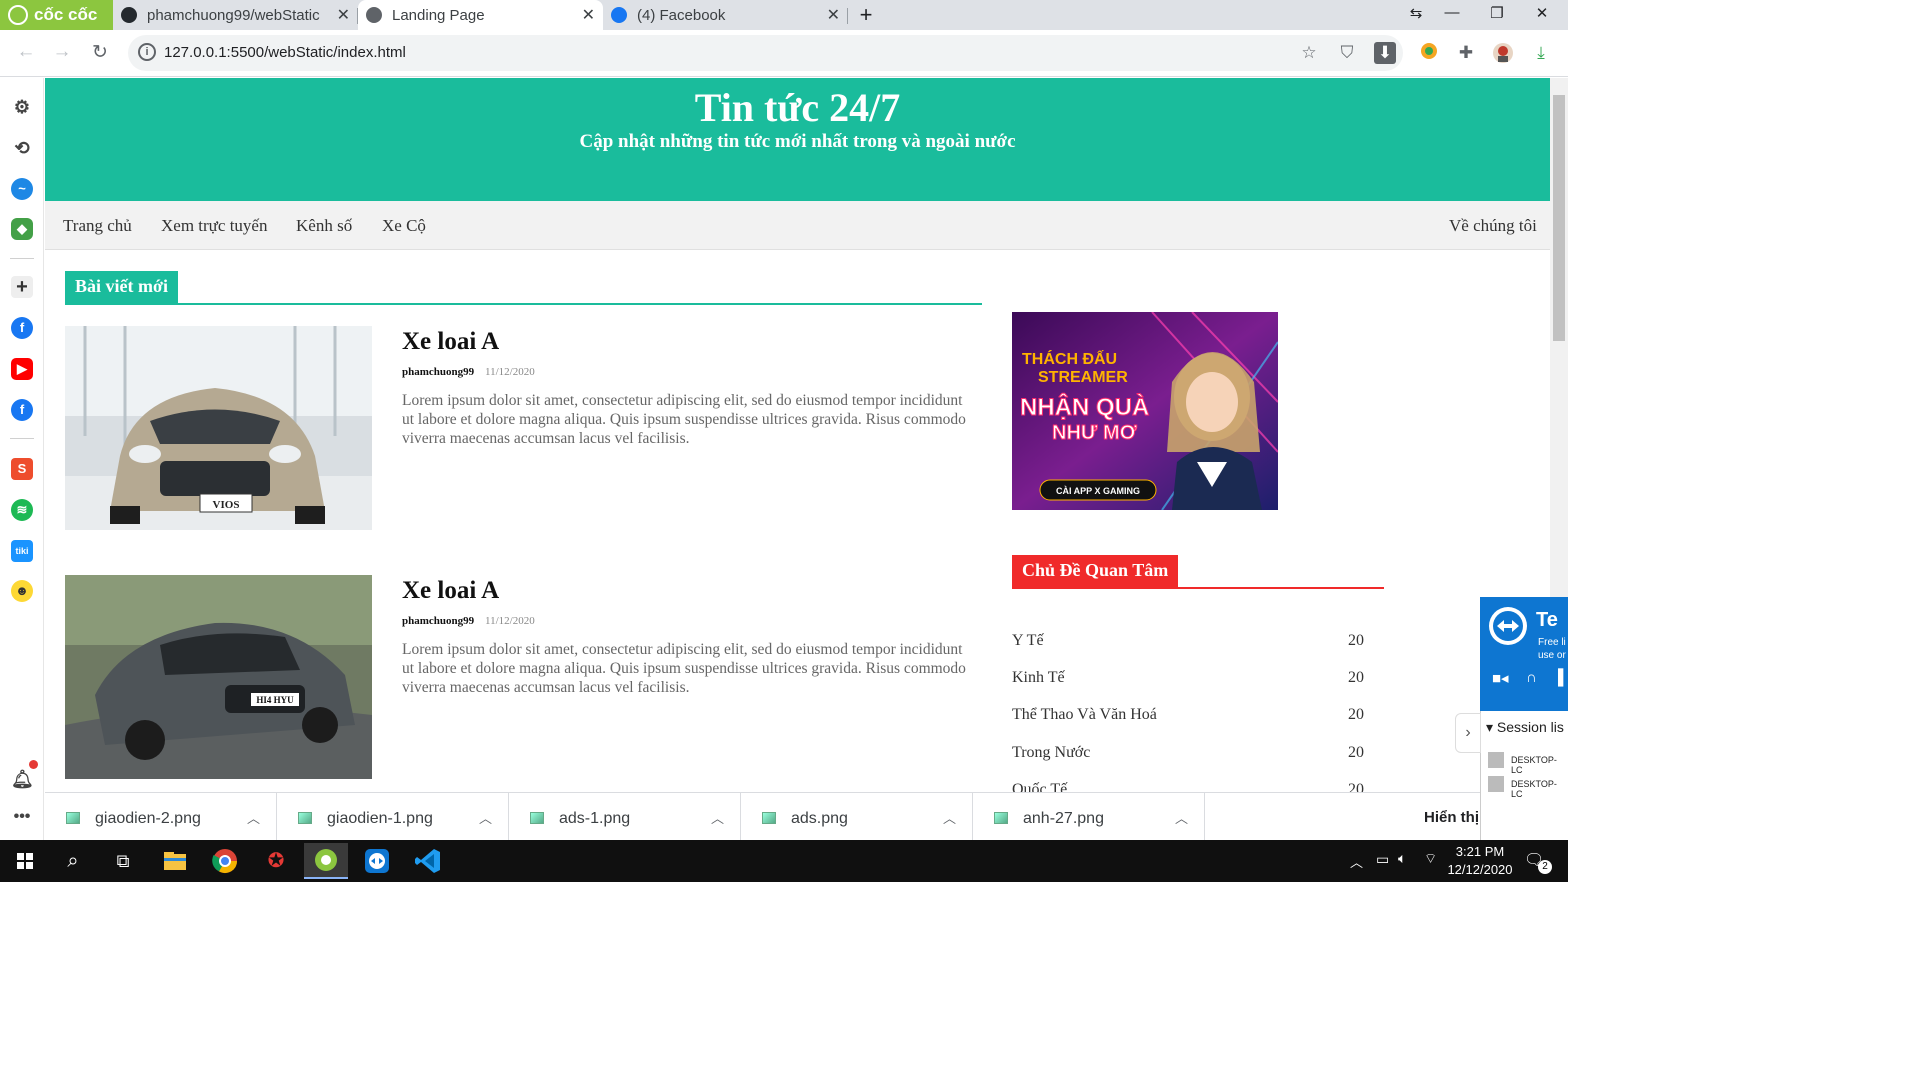 The height and width of the screenshot is (1080, 1920). What do you see at coordinates (1189, 786) in the screenshot?
I see `topic-item: Quốc Tế 20` at bounding box center [1189, 786].